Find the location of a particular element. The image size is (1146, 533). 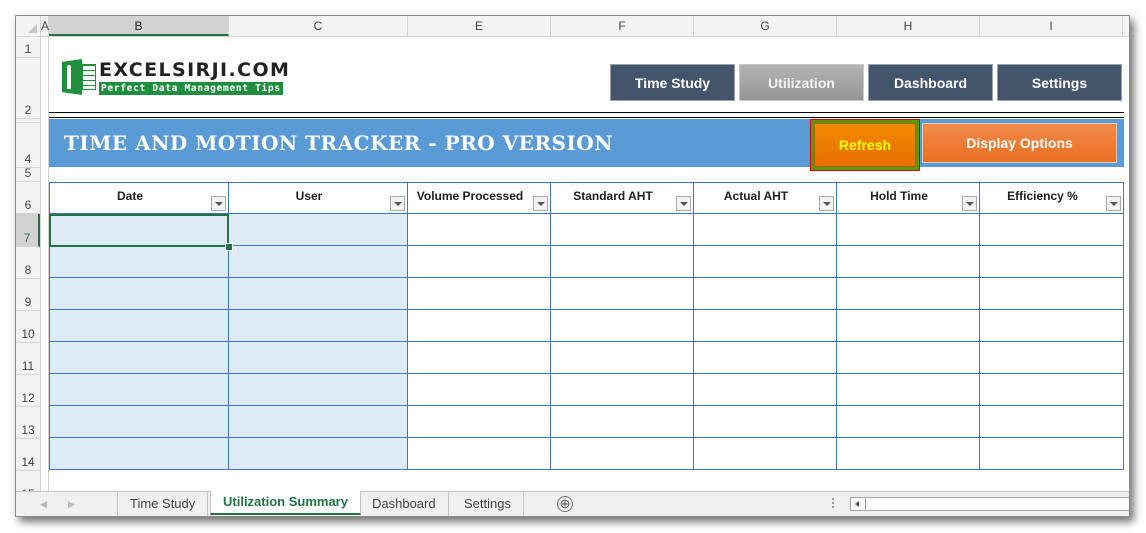

column-header-f: F is located at coordinates (622, 26).